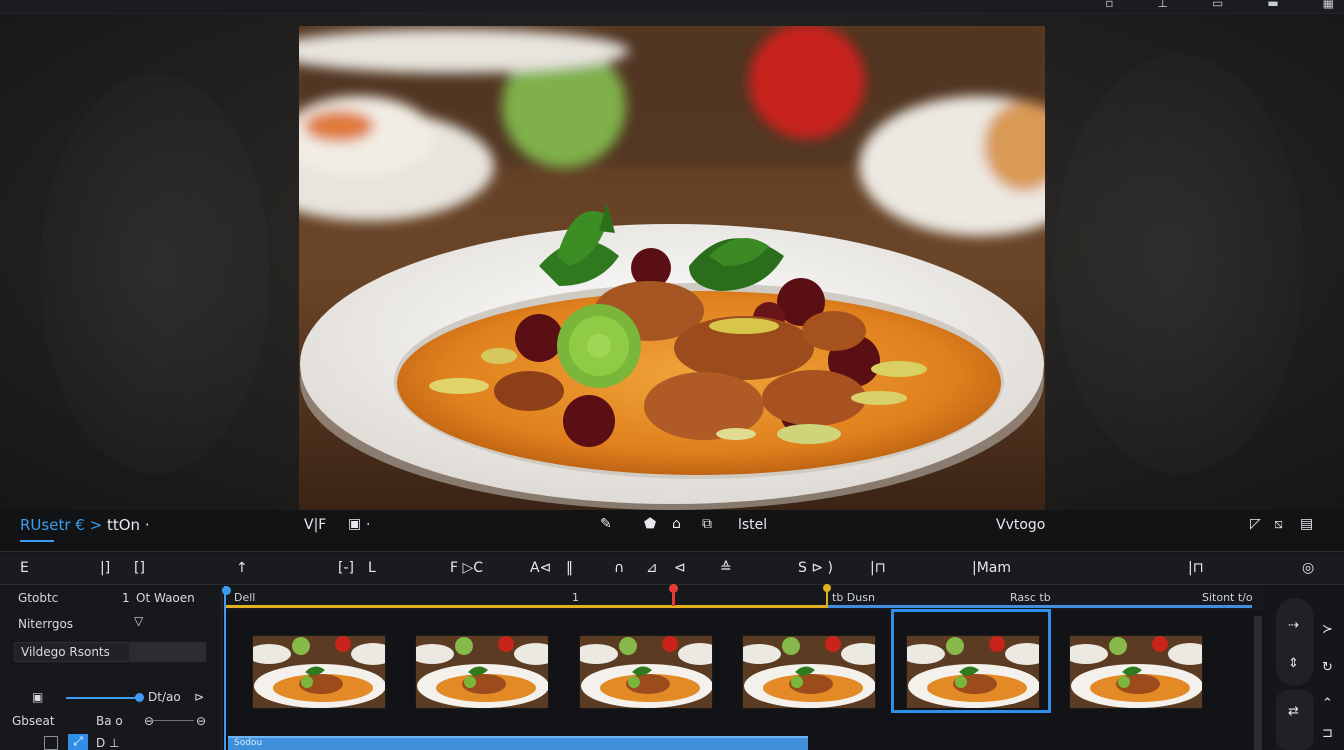  Describe the element at coordinates (24, 568) in the screenshot. I see `undo-button: E` at that location.